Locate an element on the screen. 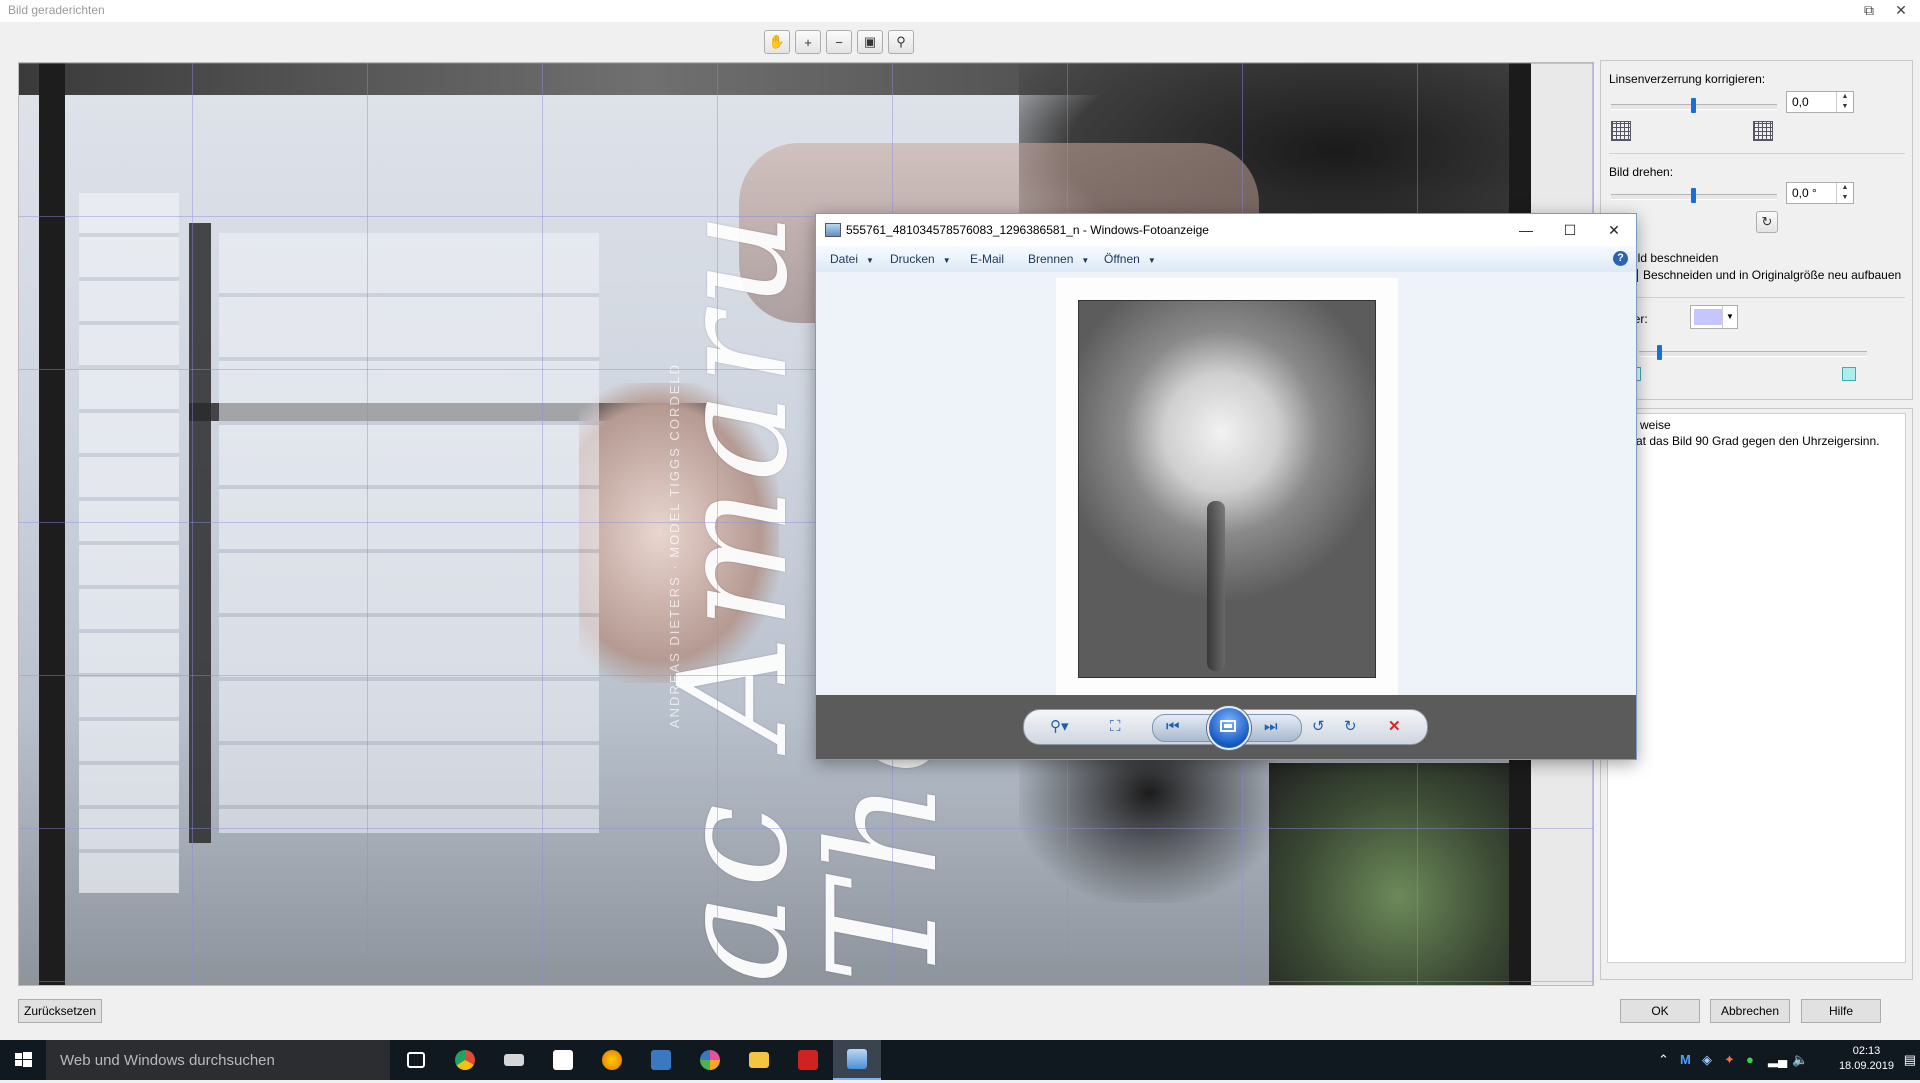 The height and width of the screenshot is (1083, 1920). photo-viewer-taskbar-button is located at coordinates (857, 1060).